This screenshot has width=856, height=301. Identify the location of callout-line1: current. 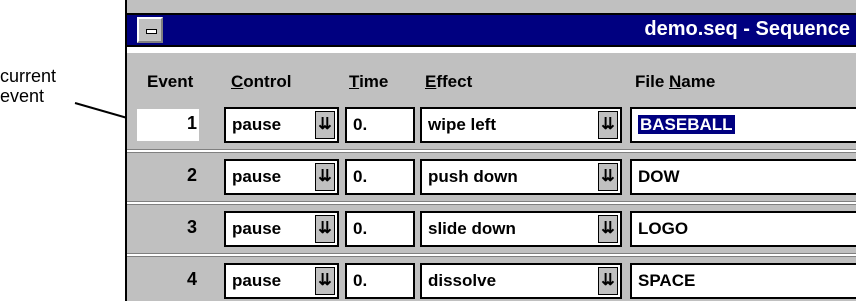
(28, 76).